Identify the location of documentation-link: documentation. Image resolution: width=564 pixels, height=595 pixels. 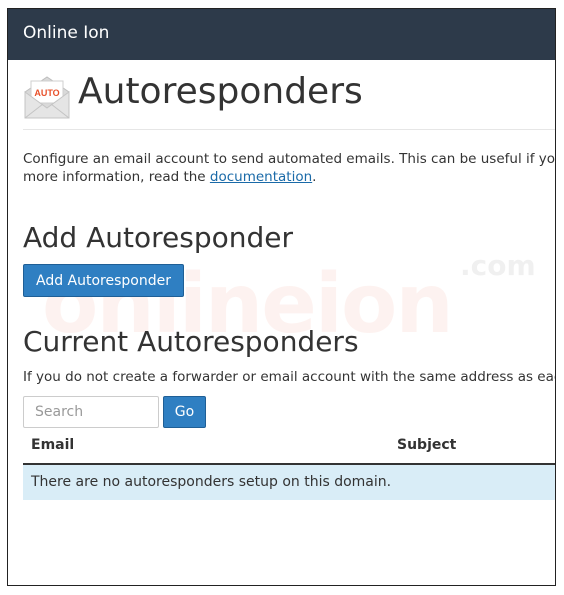
(261, 177).